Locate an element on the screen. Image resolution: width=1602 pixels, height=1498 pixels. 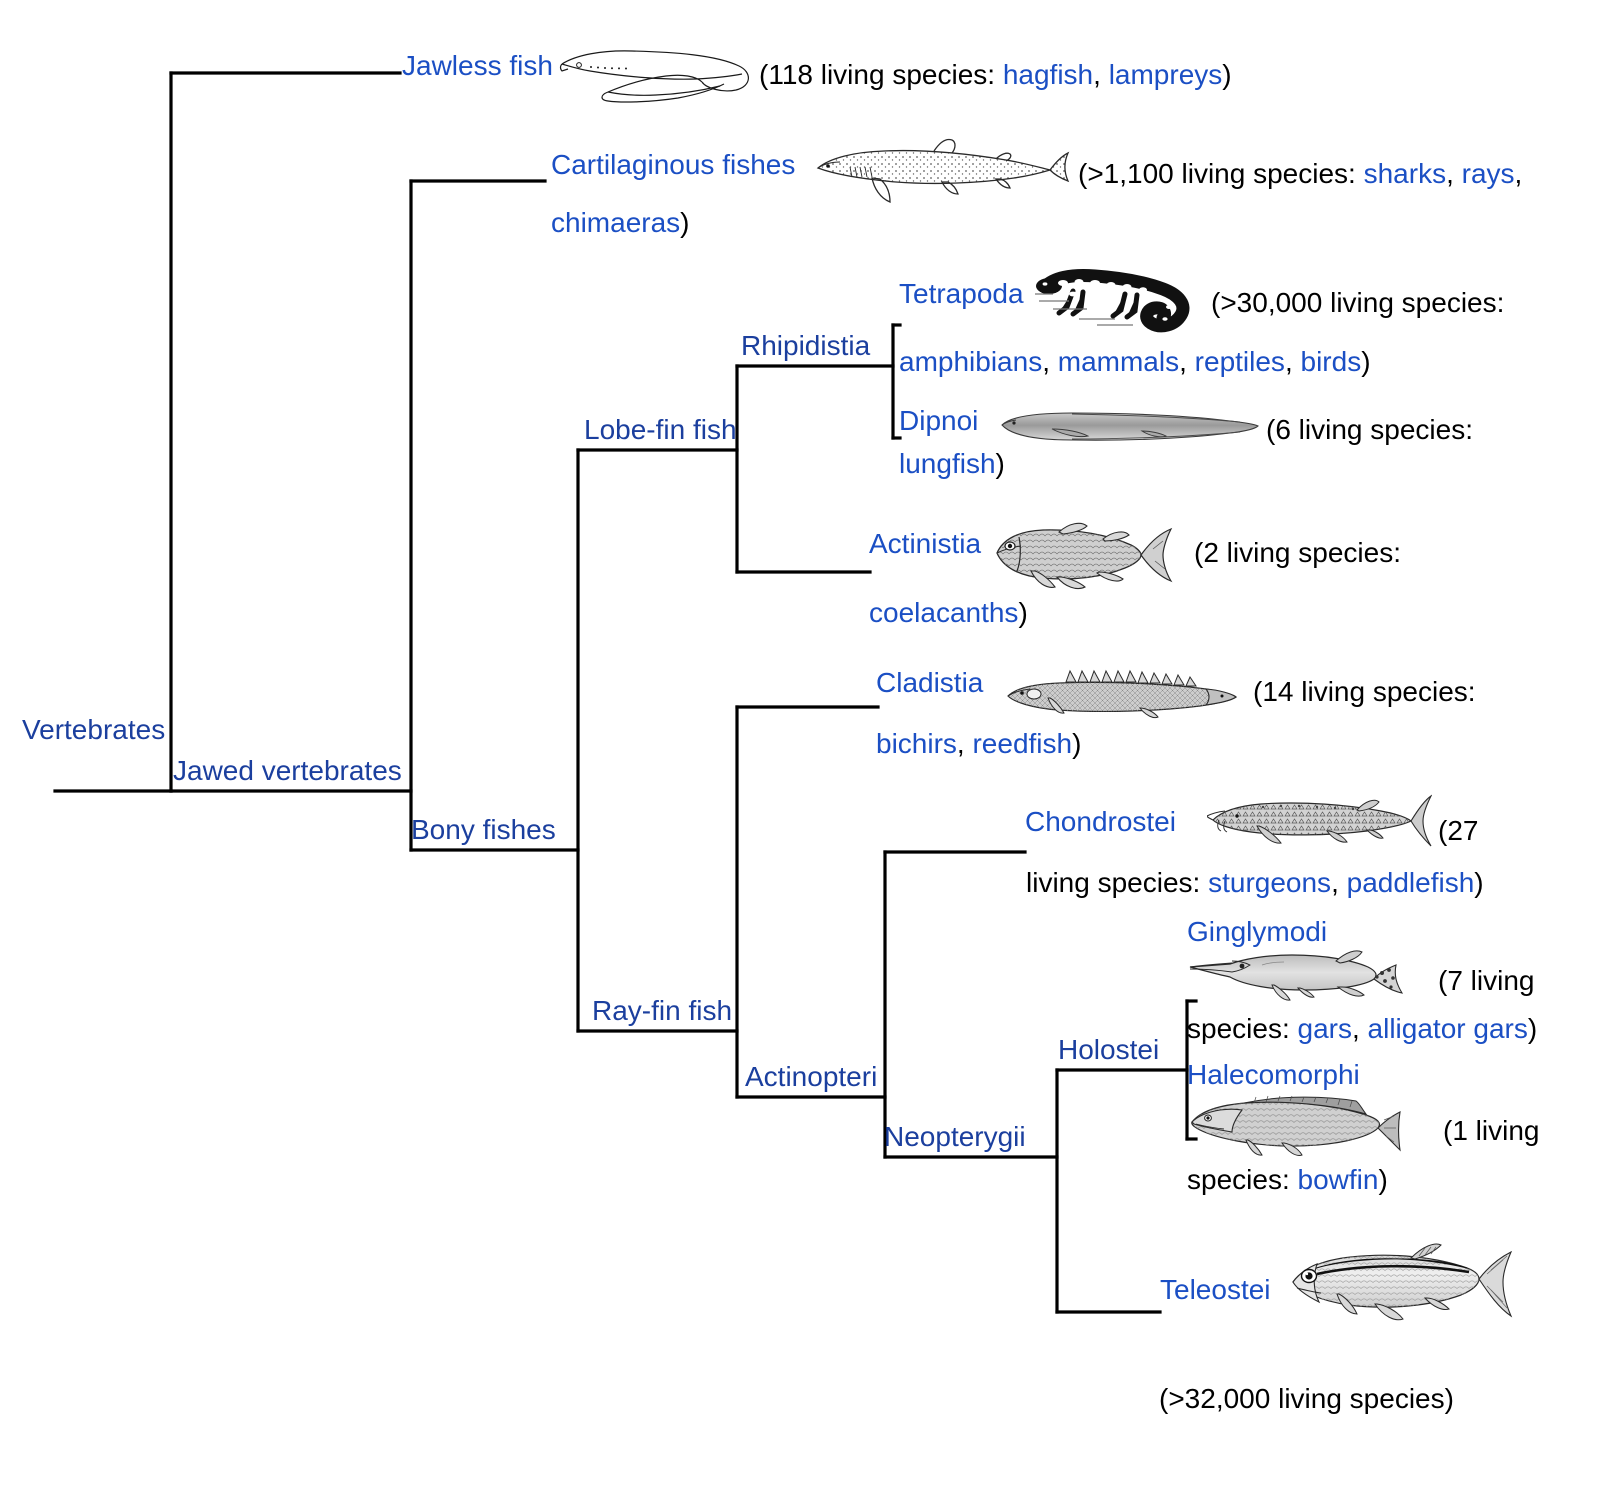
annotation-chondrostei-line2: living species: sturgeons, paddlefish) is located at coordinates (1255, 883).